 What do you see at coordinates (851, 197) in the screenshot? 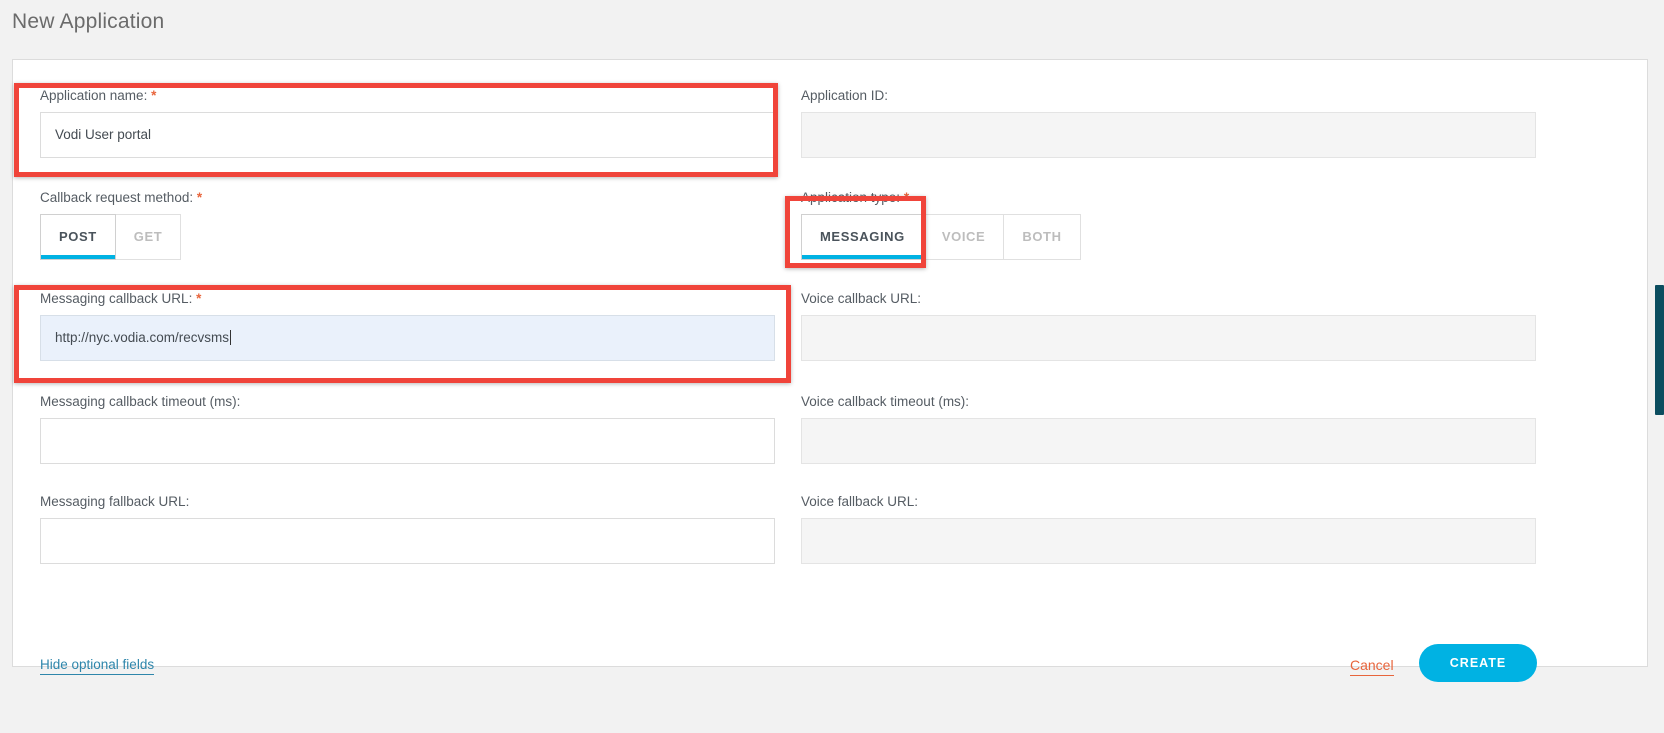
I see `application-type-label-text: Application type:` at bounding box center [851, 197].